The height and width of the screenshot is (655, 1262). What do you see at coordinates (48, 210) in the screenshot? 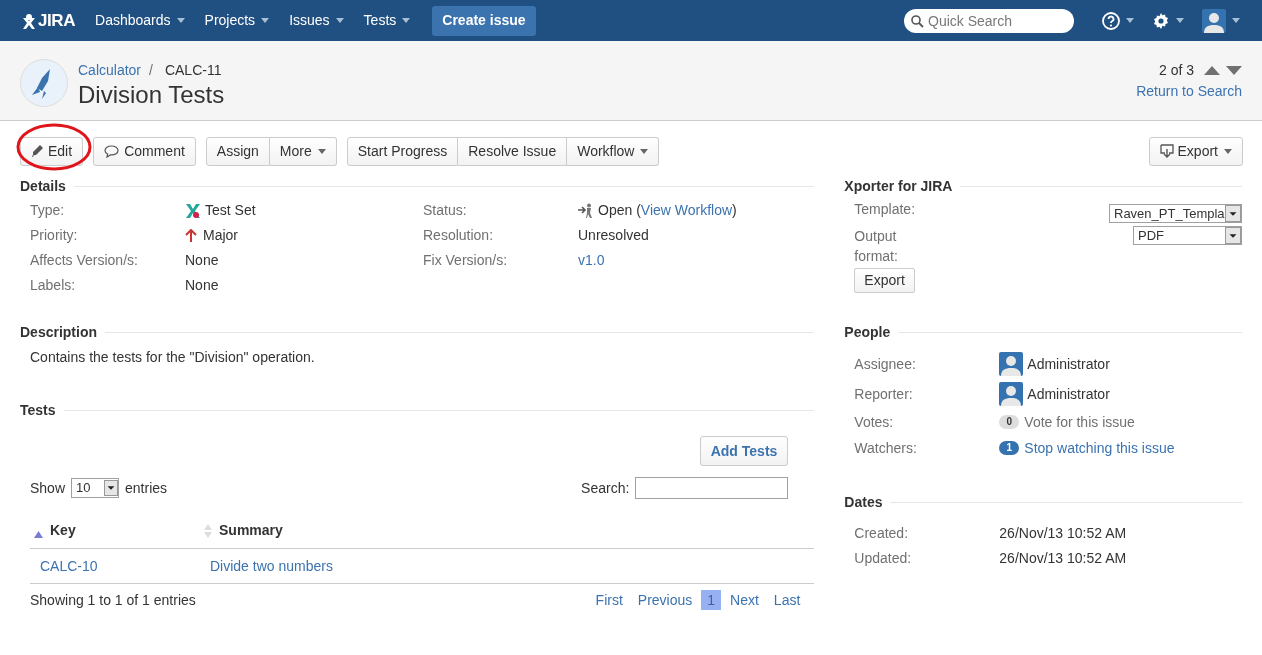
I see `field-label: Type:` at bounding box center [48, 210].